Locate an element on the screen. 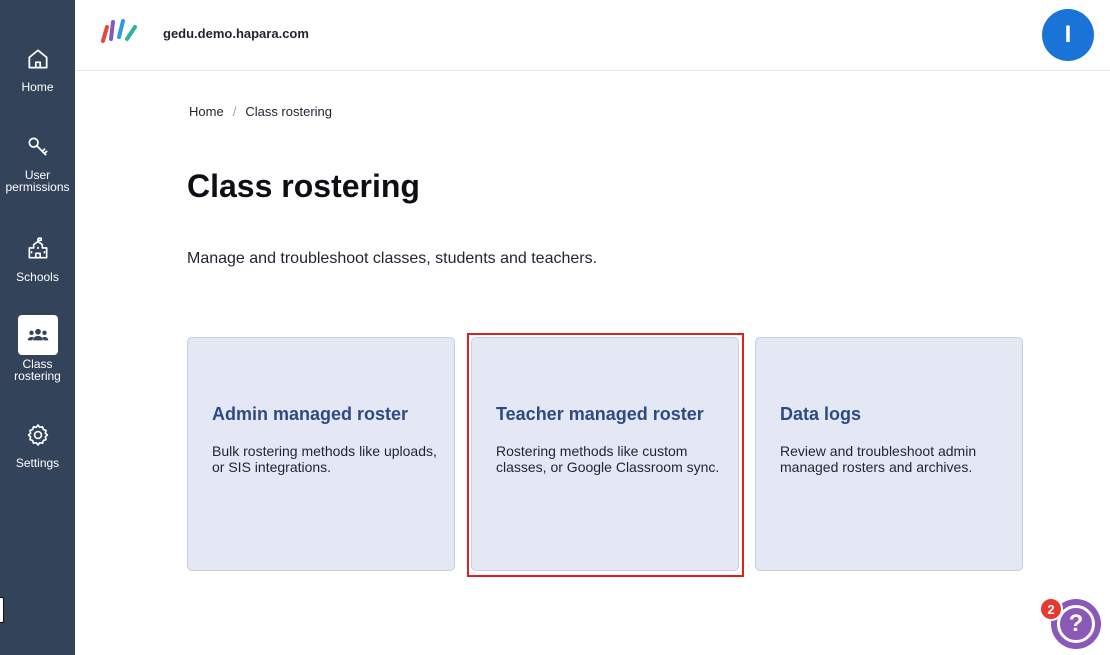 The width and height of the screenshot is (1110, 655). sidebar-item-label: Home is located at coordinates (37, 87).